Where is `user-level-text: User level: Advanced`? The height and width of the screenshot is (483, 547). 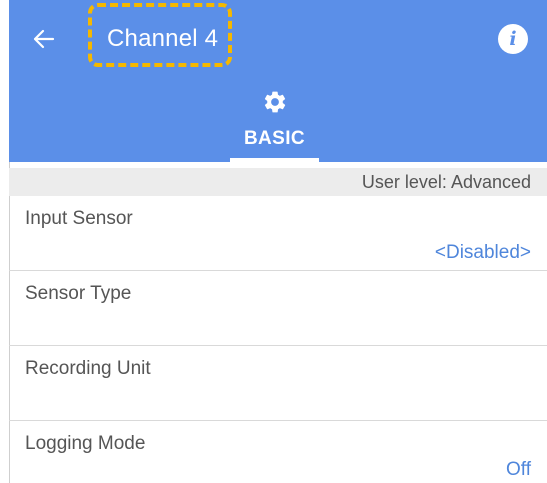 user-level-text: User level: Advanced is located at coordinates (446, 182).